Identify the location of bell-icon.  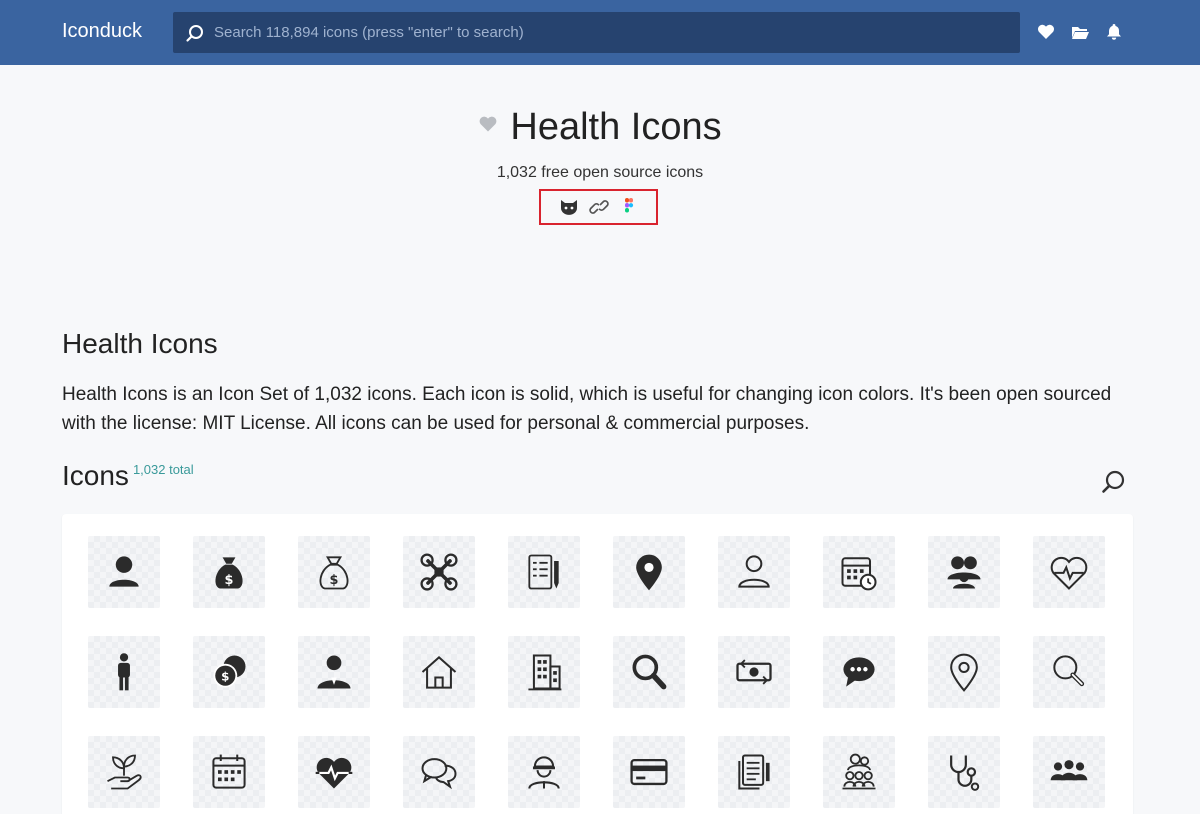
(1114, 32).